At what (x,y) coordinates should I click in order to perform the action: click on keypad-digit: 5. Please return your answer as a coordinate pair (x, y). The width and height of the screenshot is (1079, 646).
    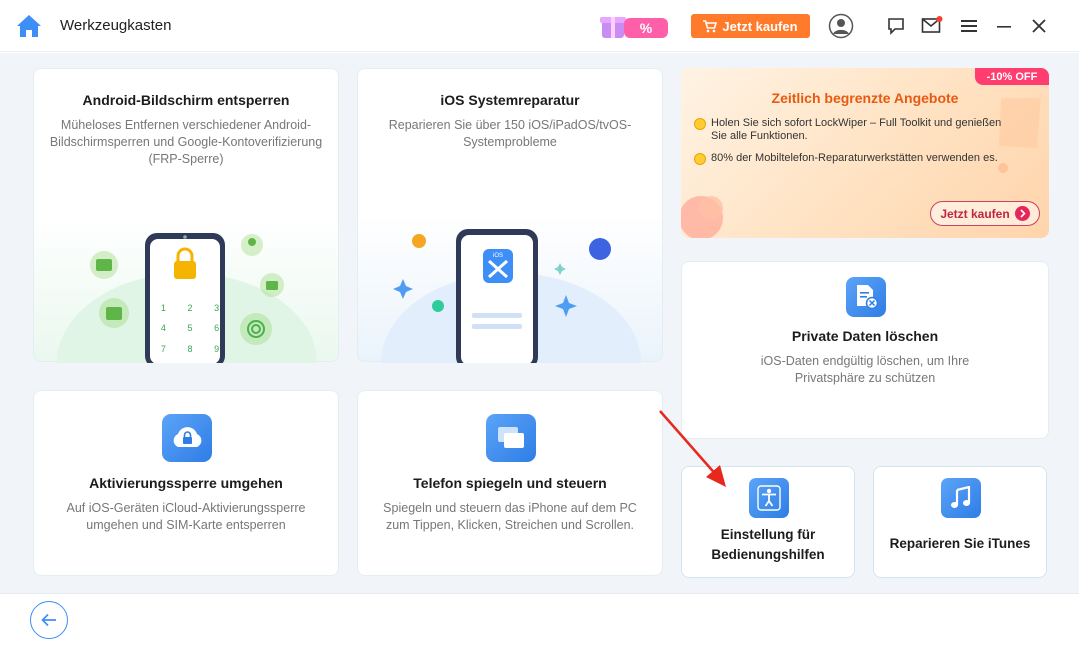
    Looking at the image, I should click on (190, 328).